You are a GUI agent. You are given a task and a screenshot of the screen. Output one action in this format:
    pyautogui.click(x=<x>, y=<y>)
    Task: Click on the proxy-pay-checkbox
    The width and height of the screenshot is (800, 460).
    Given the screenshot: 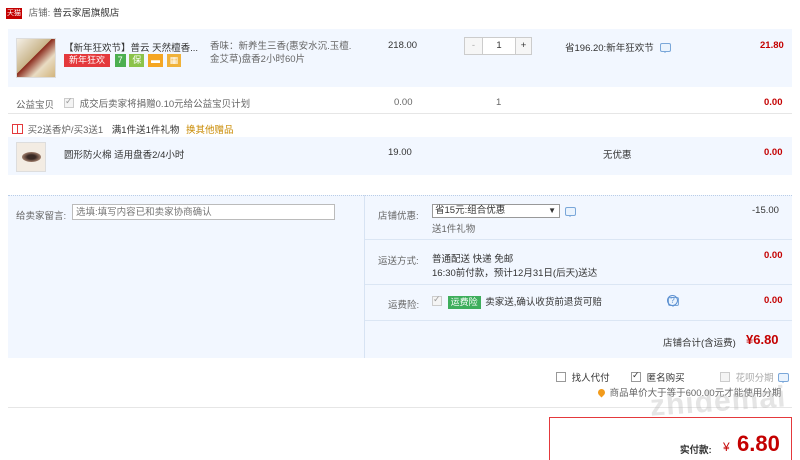 What is the action you would take?
    pyautogui.click(x=561, y=377)
    